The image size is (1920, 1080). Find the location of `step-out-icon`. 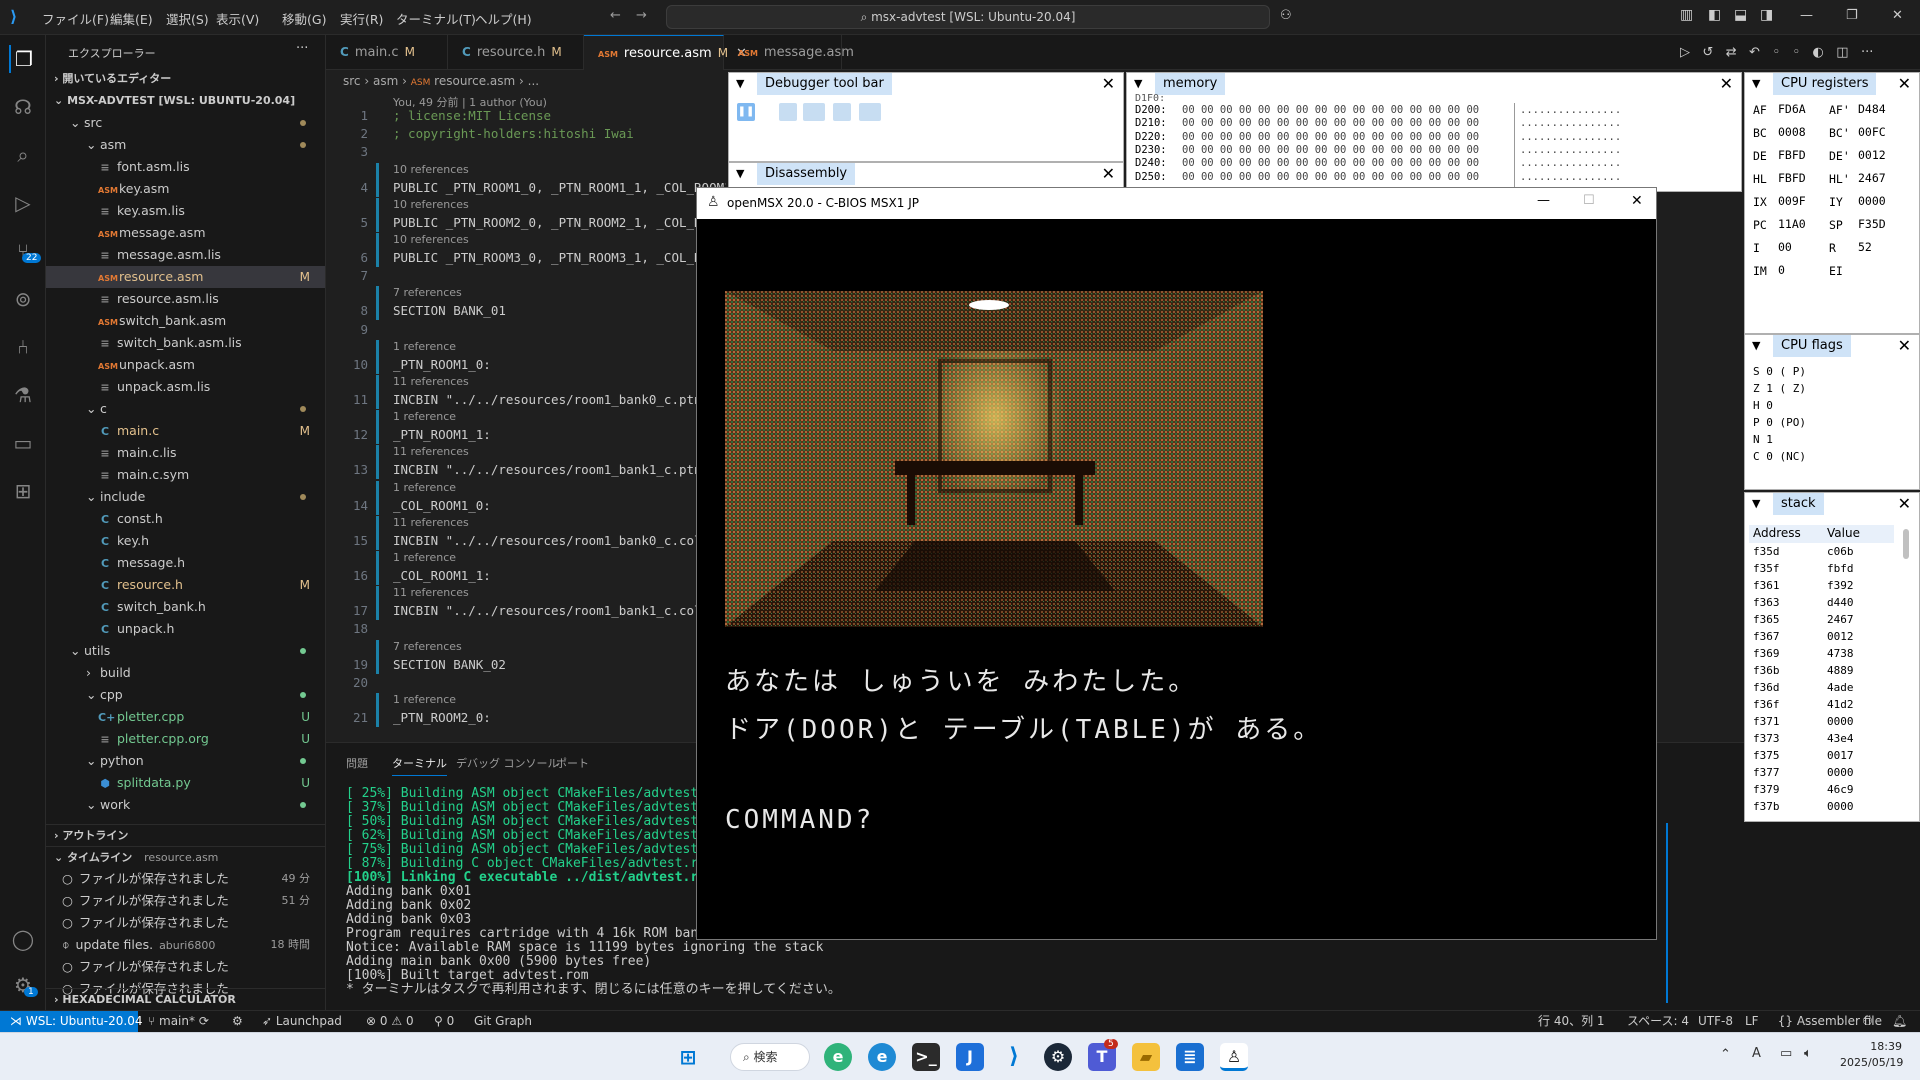

step-out-icon is located at coordinates (842, 112).